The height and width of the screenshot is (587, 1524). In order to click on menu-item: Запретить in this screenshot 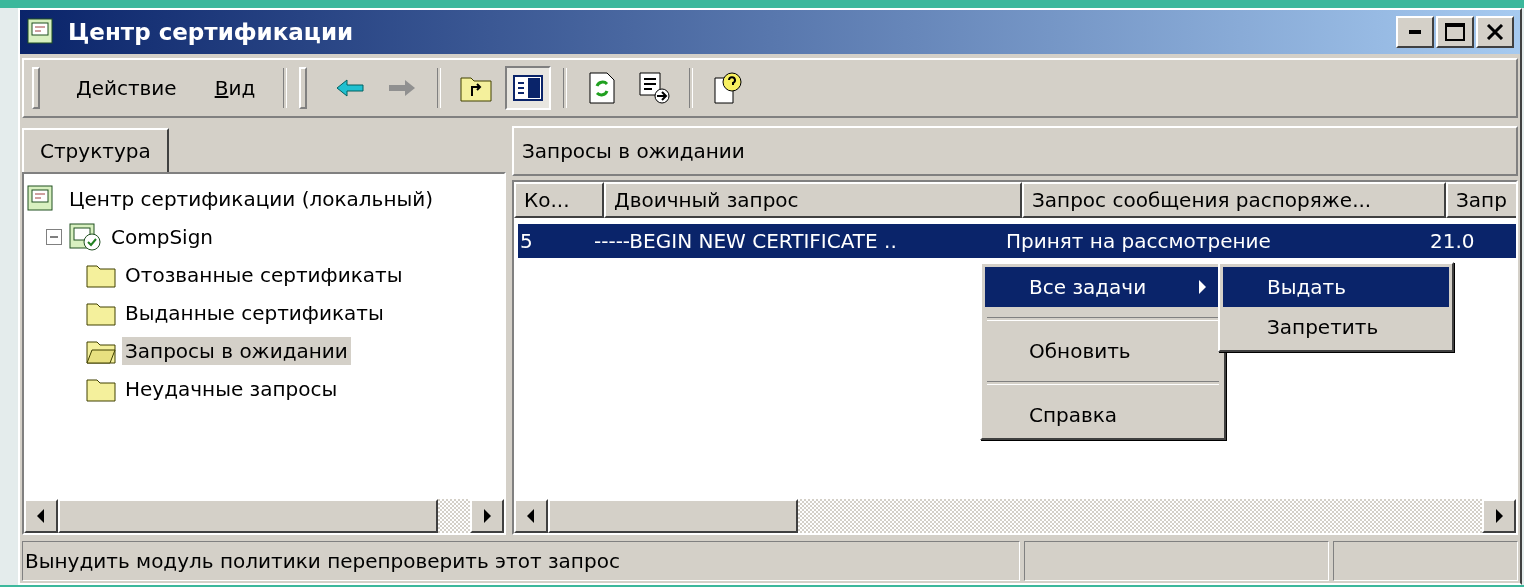, I will do `click(1336, 327)`.